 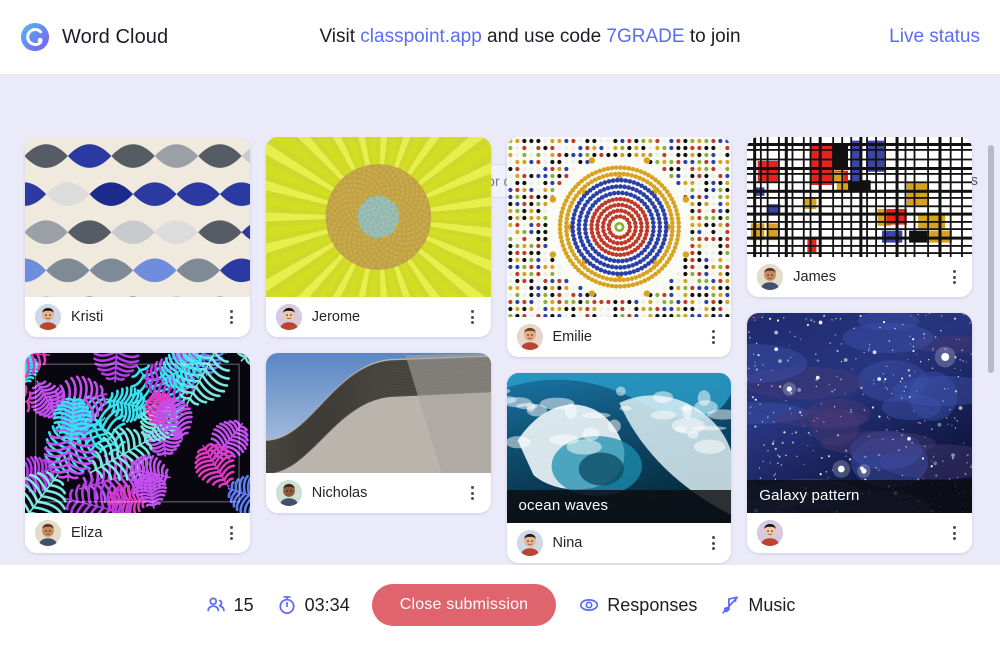 What do you see at coordinates (115, 36) in the screenshot?
I see `page-title: Word Cloud` at bounding box center [115, 36].